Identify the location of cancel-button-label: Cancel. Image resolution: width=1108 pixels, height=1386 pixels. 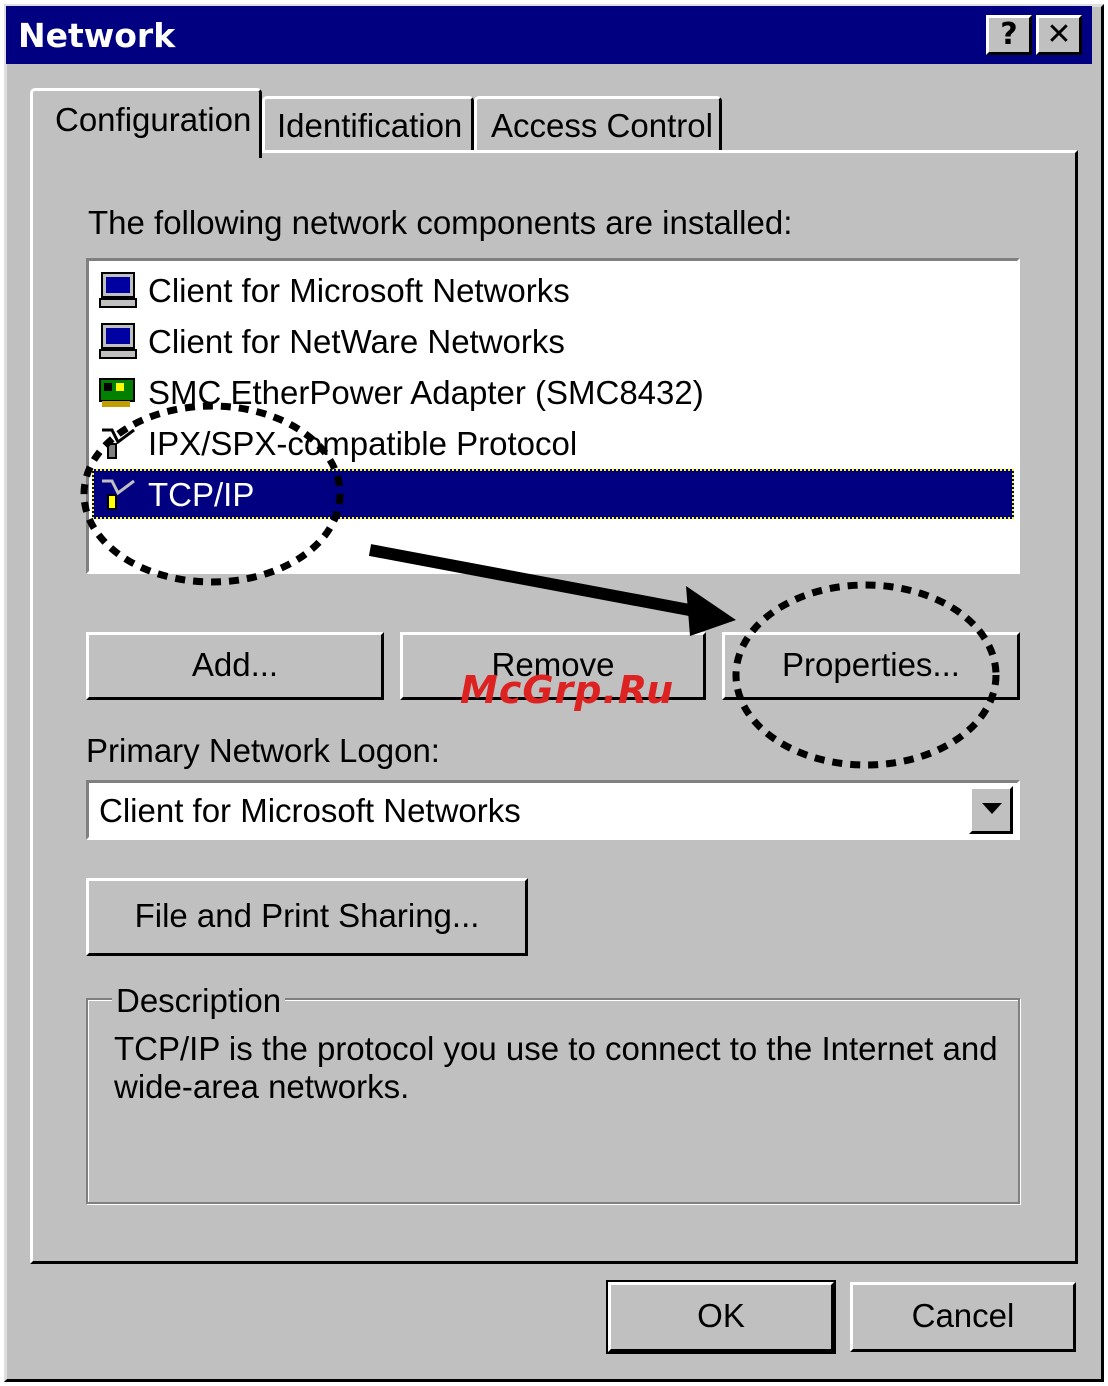
(963, 1315).